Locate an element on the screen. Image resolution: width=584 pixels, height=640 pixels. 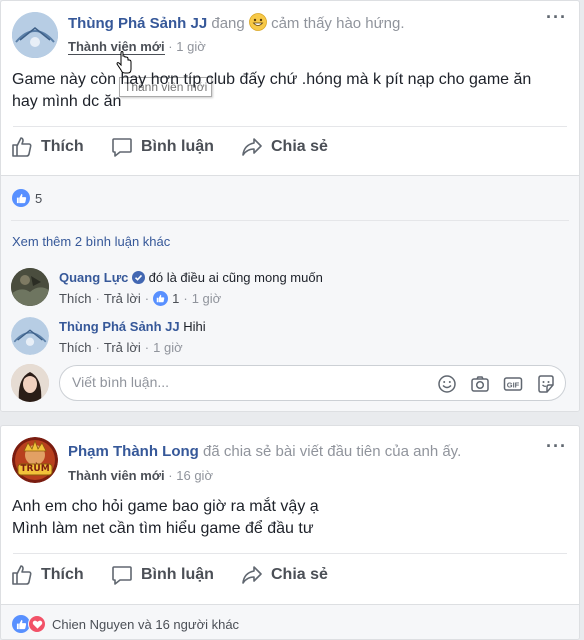
timestamp: 1 giờ is located at coordinates (191, 46).